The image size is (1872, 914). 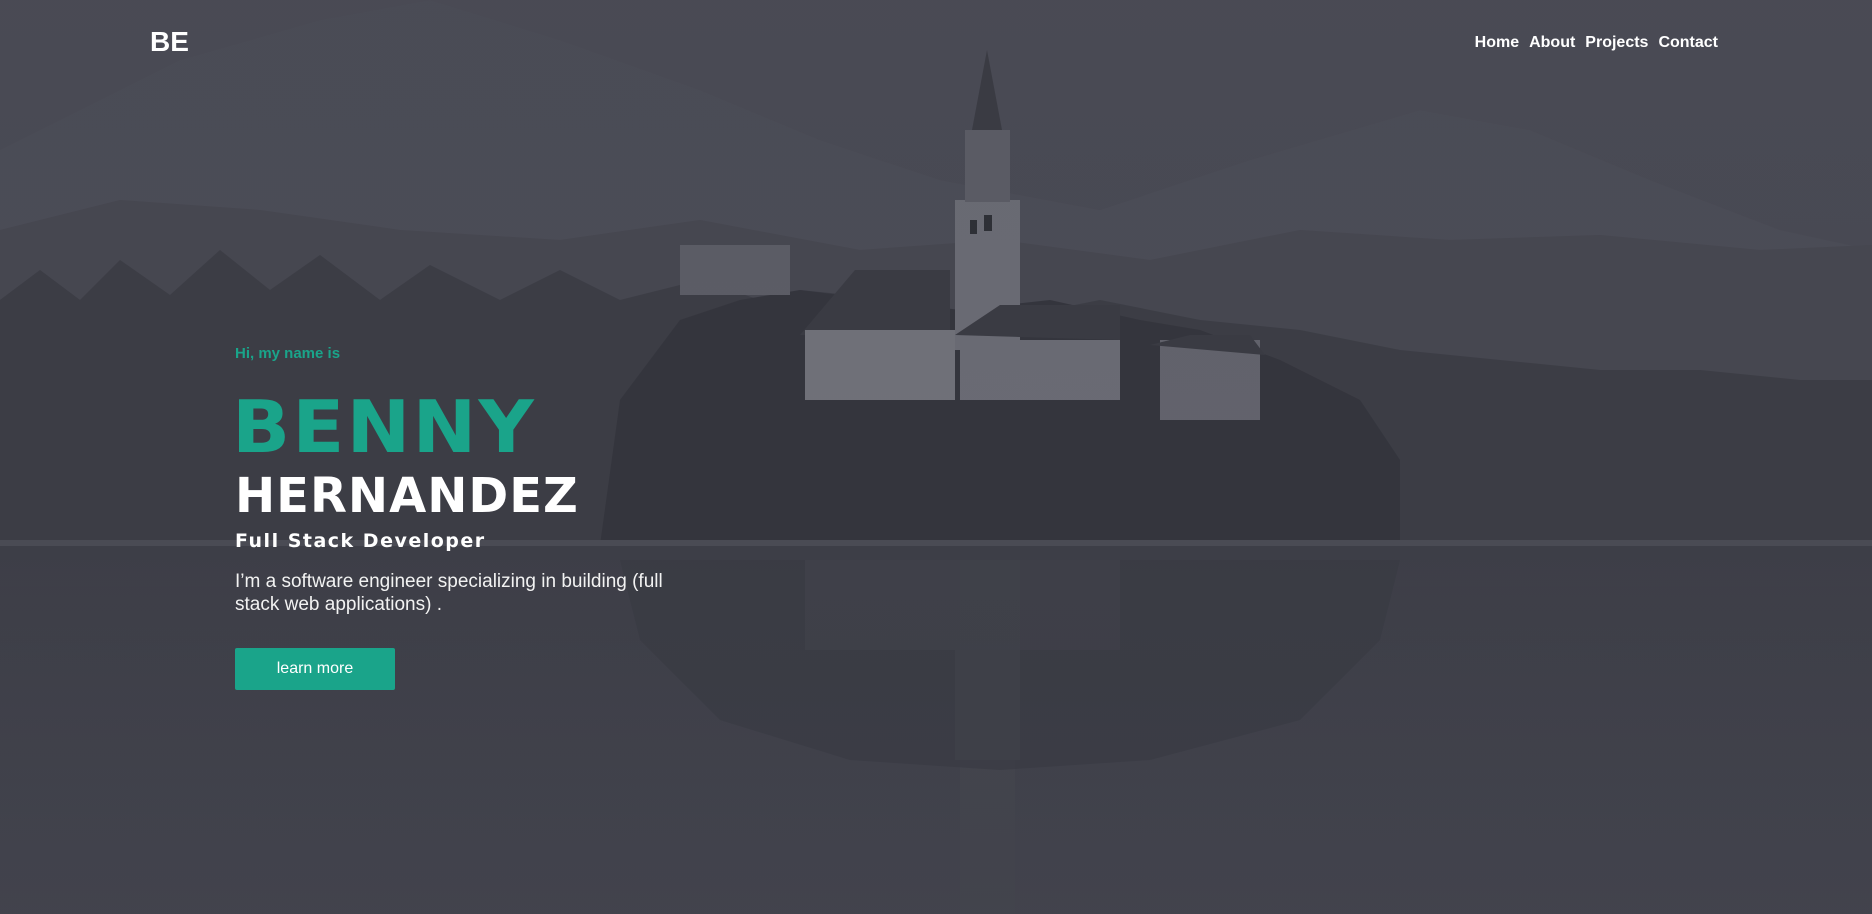 I want to click on hero-last-name: HERNANDEZ, so click(x=407, y=496).